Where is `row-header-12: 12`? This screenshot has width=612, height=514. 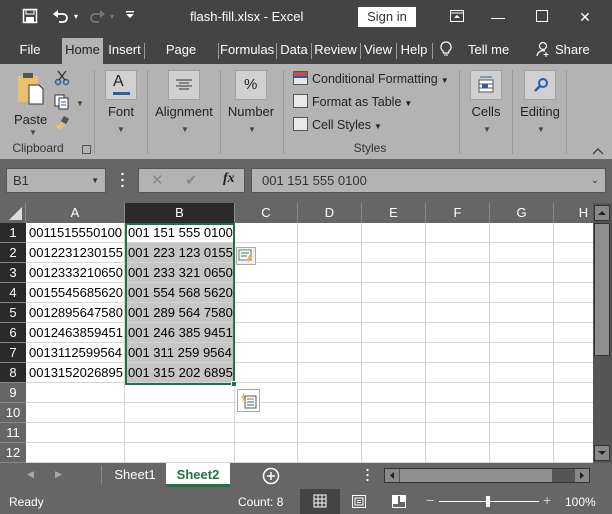
row-header-12: 12 is located at coordinates (13, 453).